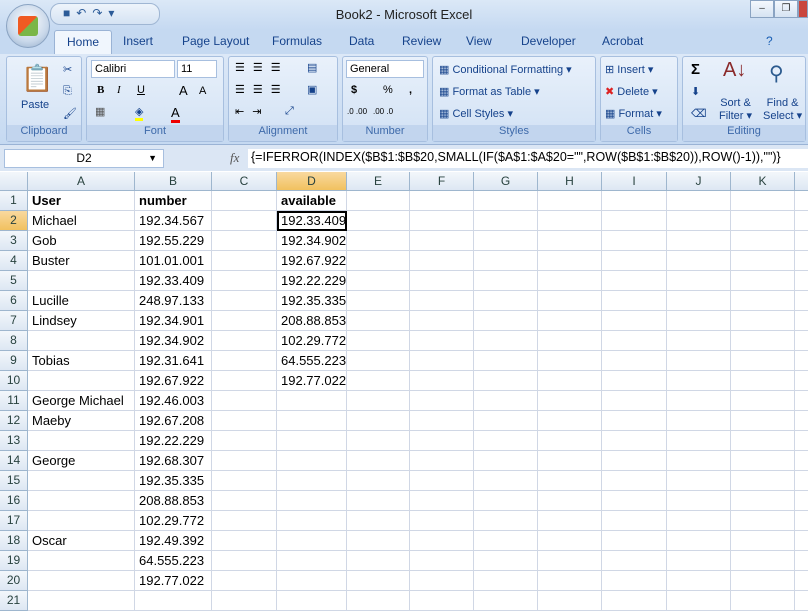 This screenshot has height=611, width=808. I want to click on paste-button: Paste, so click(35, 105).